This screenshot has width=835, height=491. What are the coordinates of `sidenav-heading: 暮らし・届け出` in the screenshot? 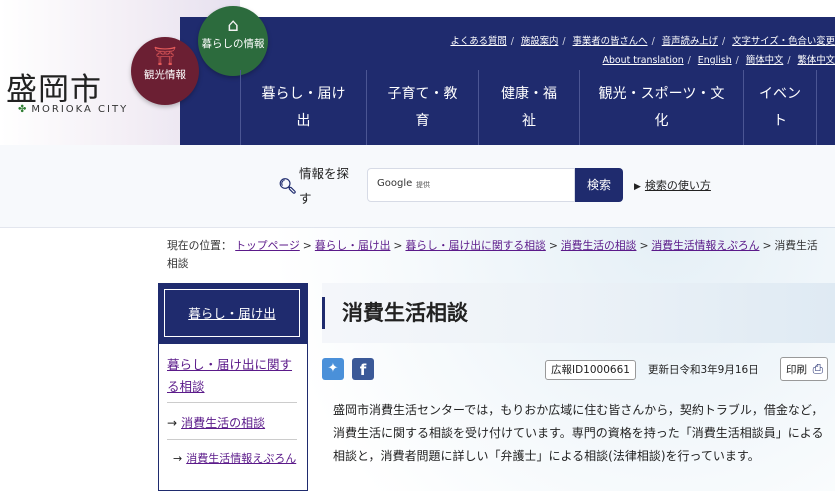 It's located at (232, 313).